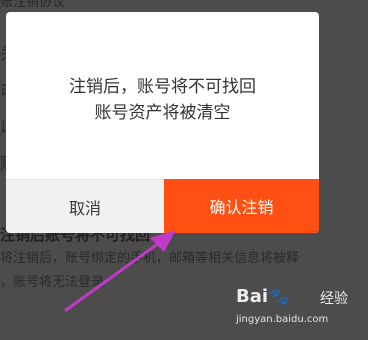  I want to click on baidu-logo: Bai🐾, so click(263, 296).